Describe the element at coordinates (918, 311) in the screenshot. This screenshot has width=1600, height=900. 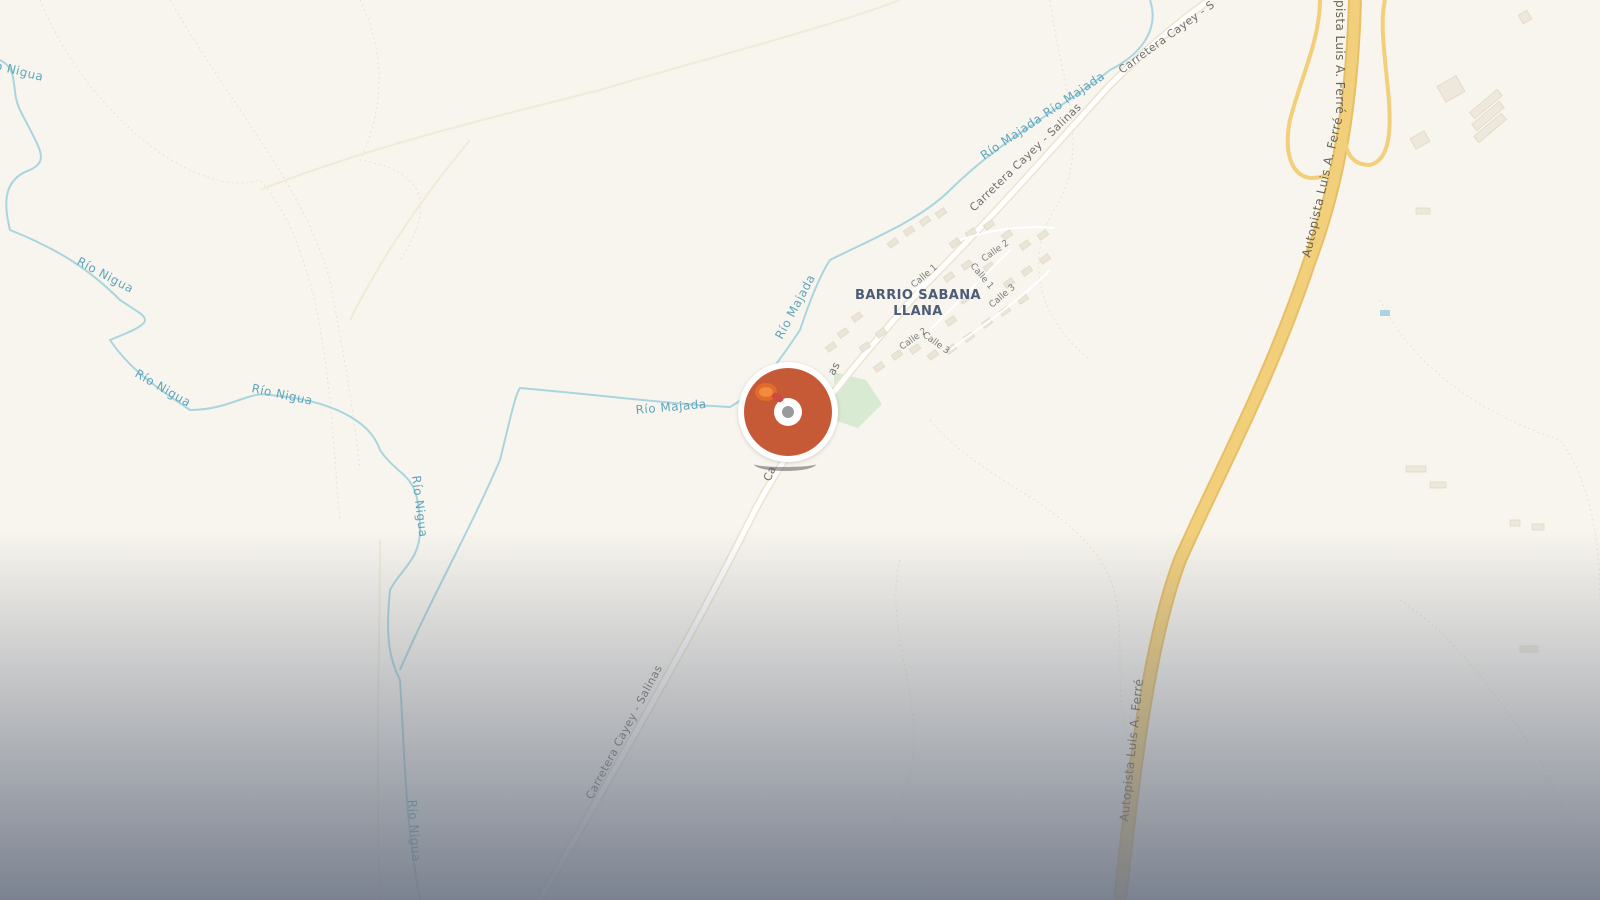
I see `place-label-line-2: LLANA` at that location.